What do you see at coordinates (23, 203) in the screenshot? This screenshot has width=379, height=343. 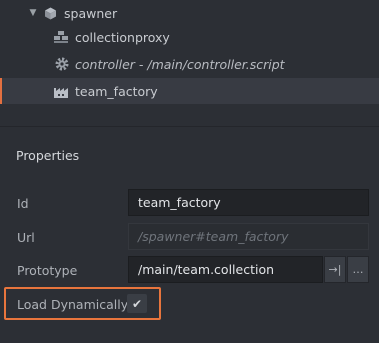 I see `id-label: Id` at bounding box center [23, 203].